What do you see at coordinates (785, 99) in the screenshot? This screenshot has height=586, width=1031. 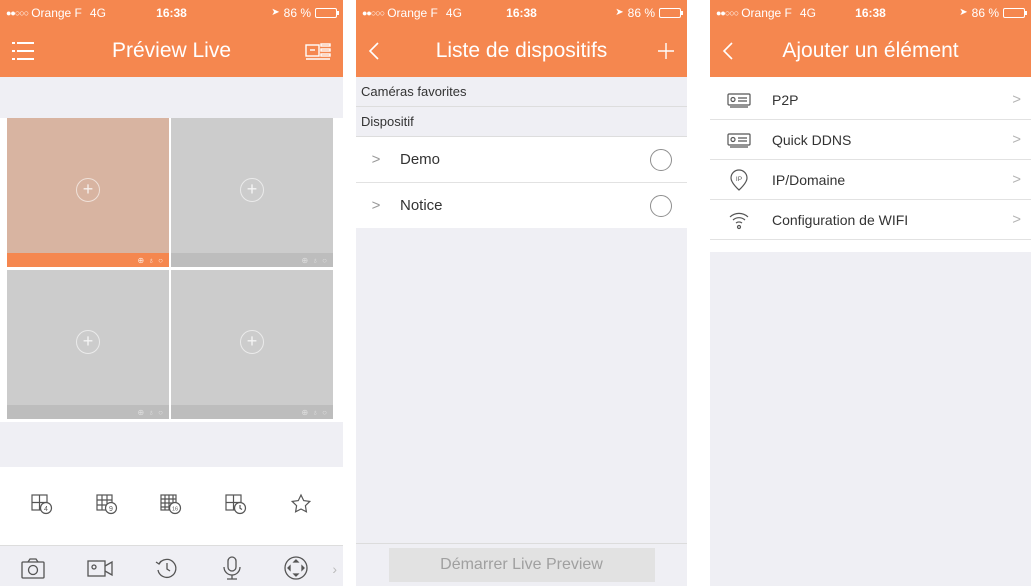 I see `item-label: P2P` at bounding box center [785, 99].